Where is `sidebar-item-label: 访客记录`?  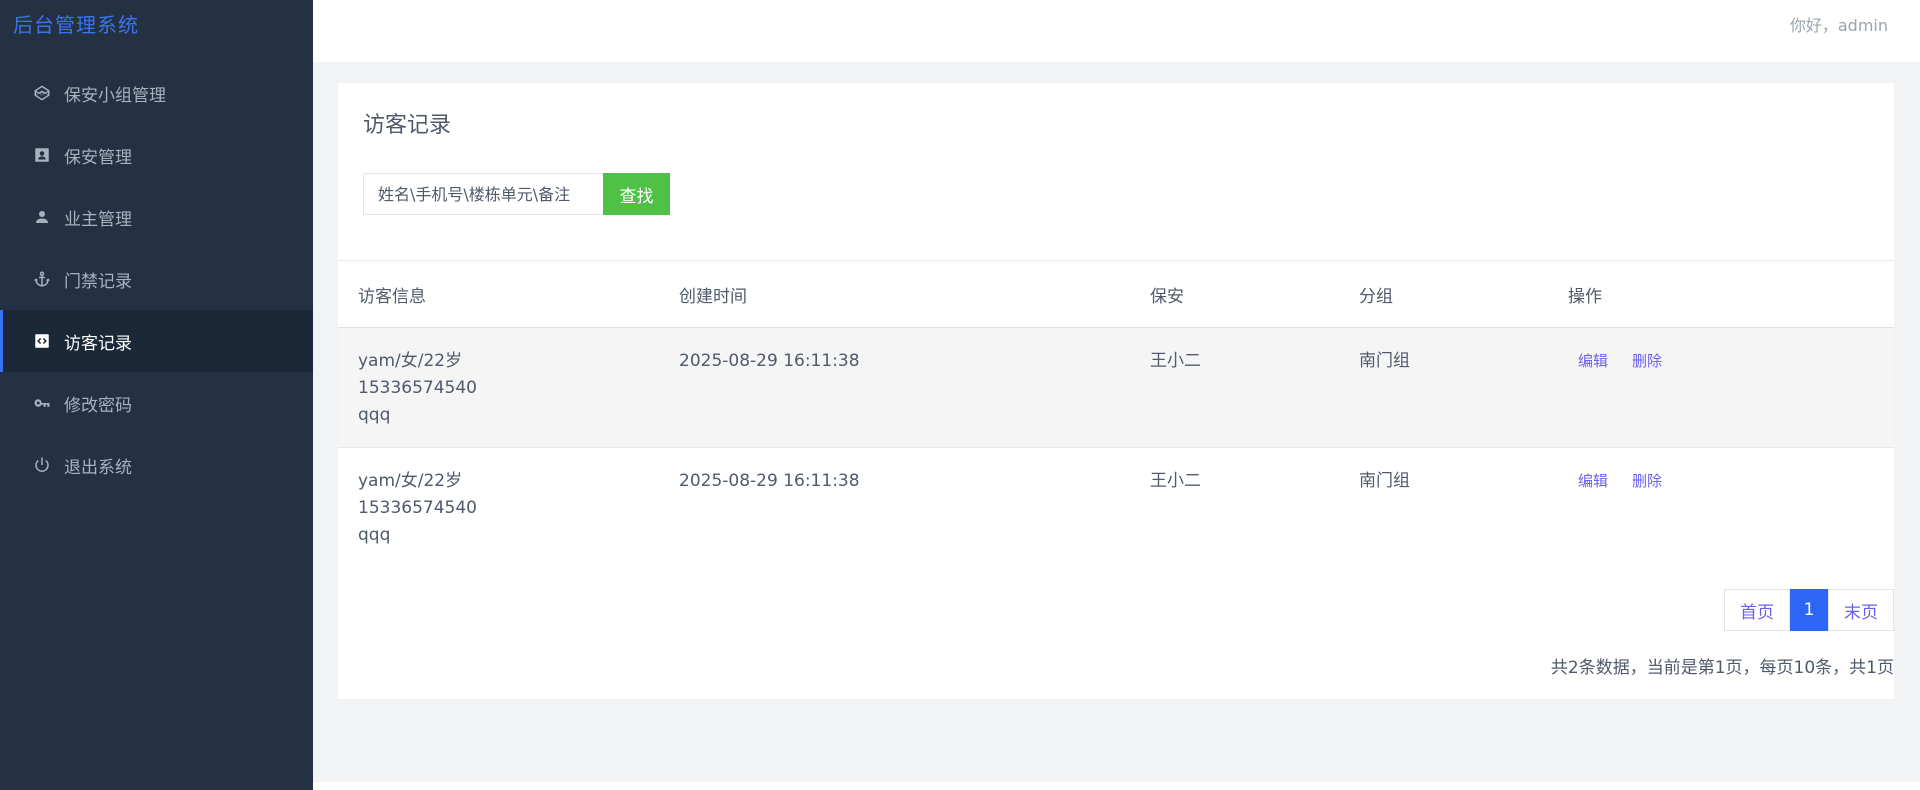
sidebar-item-label: 访客记录 is located at coordinates (98, 343).